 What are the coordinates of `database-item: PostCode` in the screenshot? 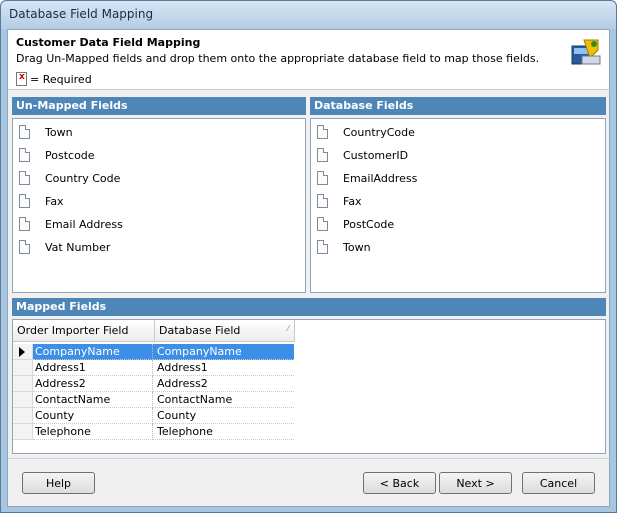 It's located at (355, 224).